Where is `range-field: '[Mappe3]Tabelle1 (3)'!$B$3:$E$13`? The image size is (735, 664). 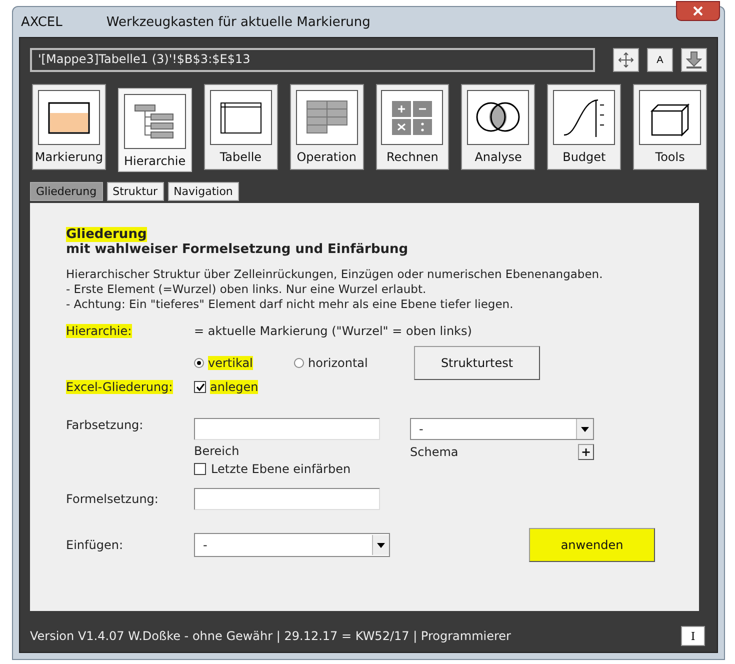
range-field: '[Mappe3]Tabelle1 (3)'!$B$3:$E$13 is located at coordinates (312, 60).